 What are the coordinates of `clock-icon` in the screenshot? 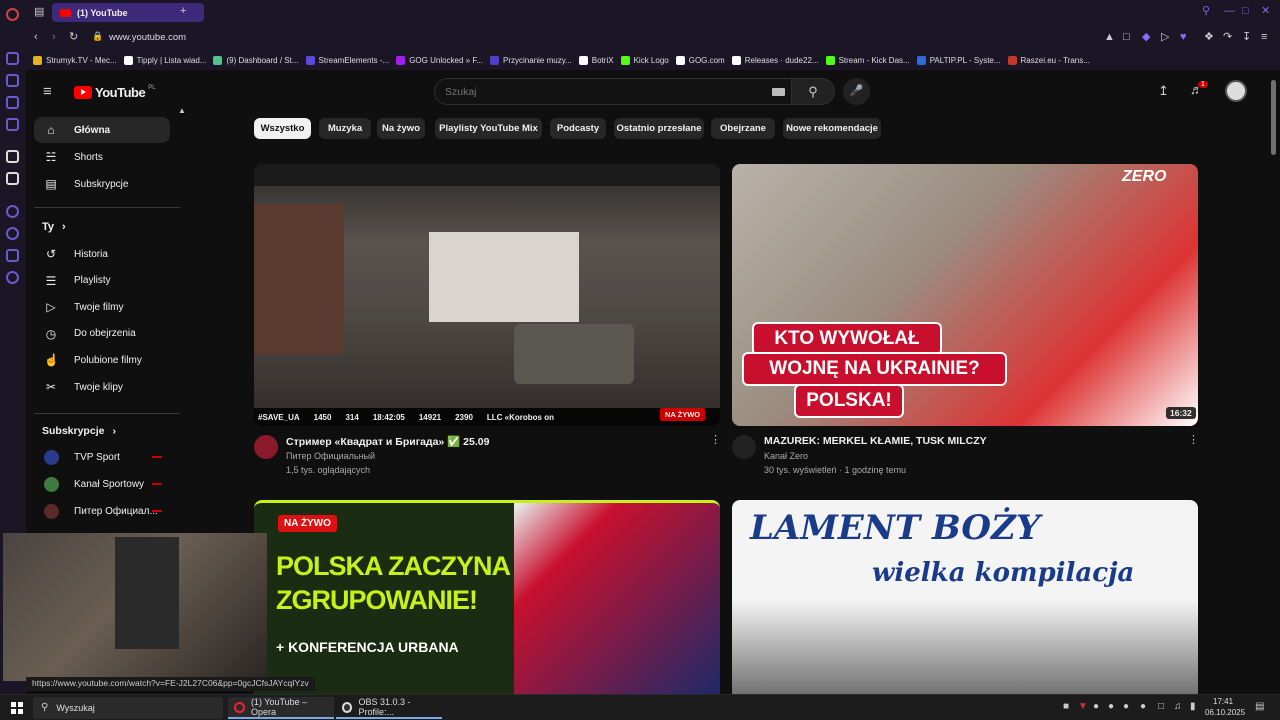 It's located at (12, 233).